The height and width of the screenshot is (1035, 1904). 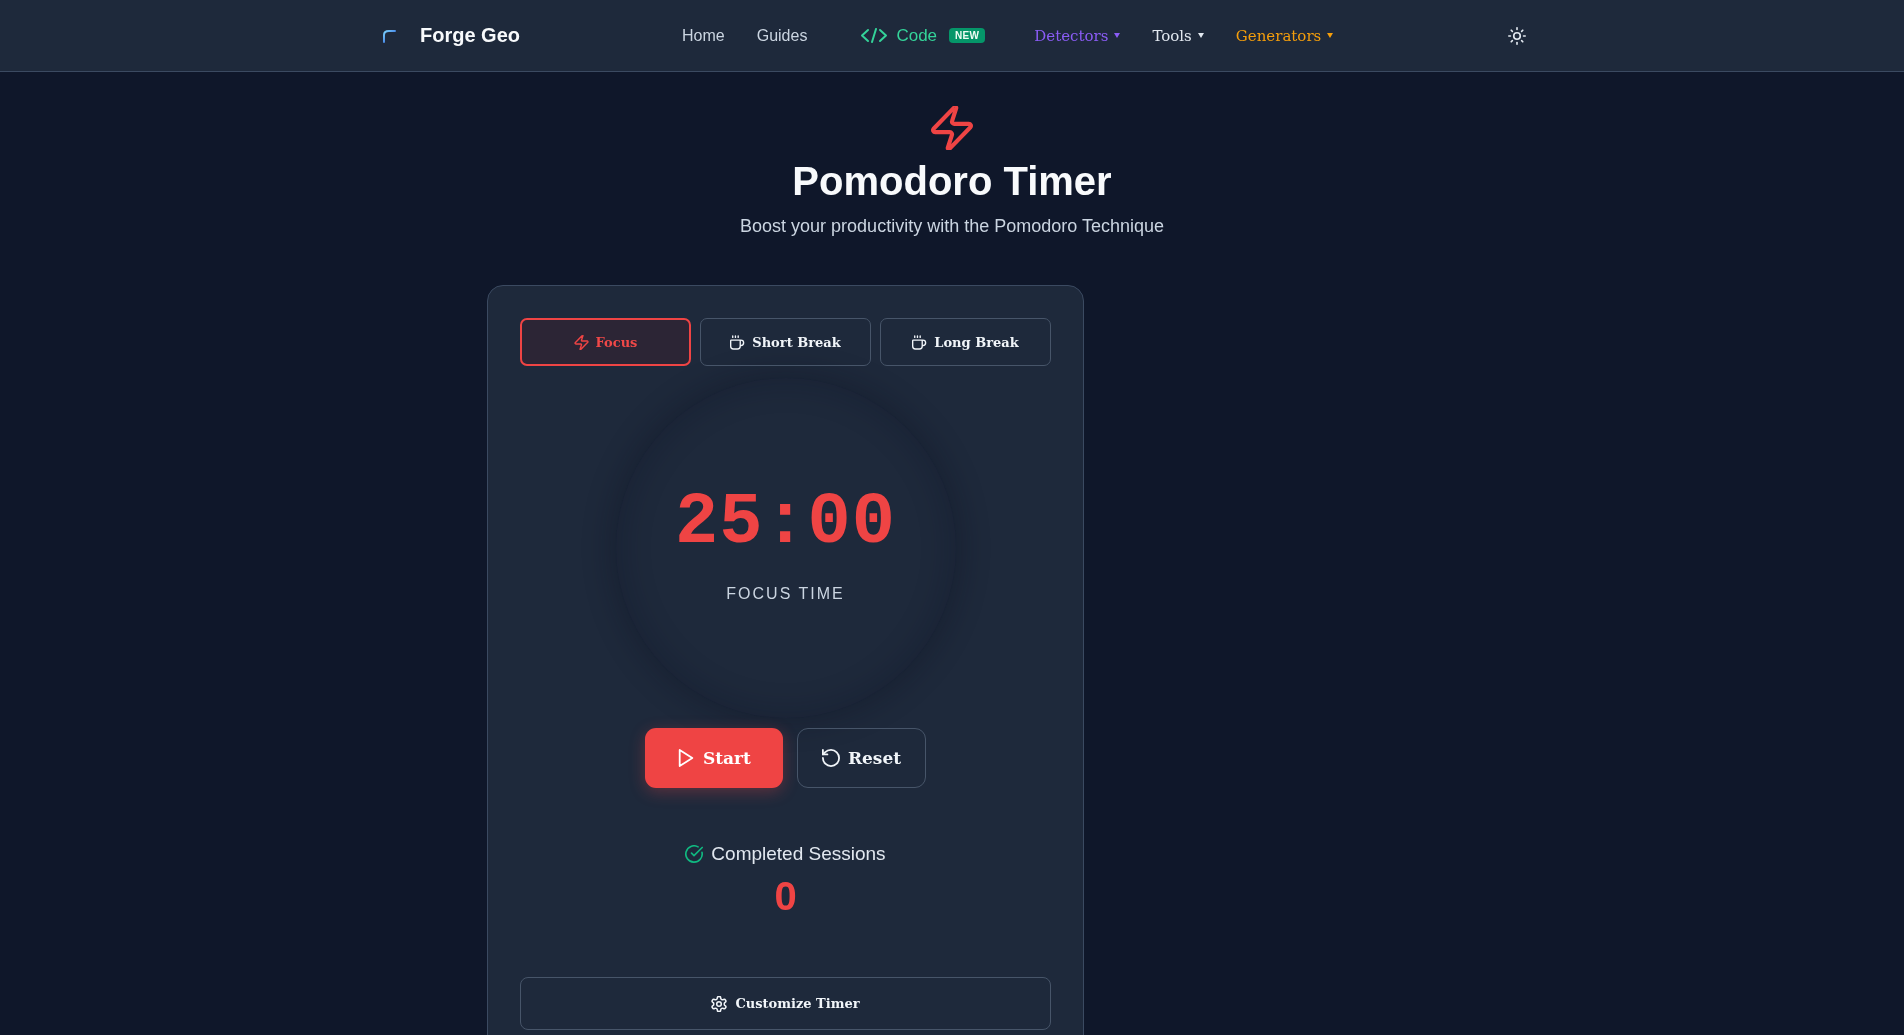 What do you see at coordinates (448, 35) in the screenshot?
I see `brand-link: Forge Geo` at bounding box center [448, 35].